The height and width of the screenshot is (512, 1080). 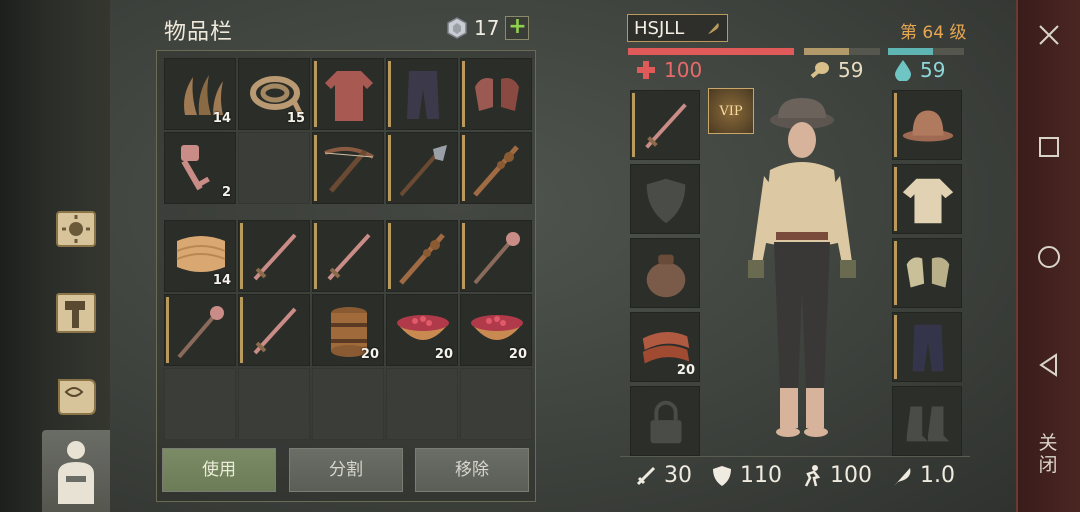 I want to click on pouch-icon, so click(x=666, y=276).